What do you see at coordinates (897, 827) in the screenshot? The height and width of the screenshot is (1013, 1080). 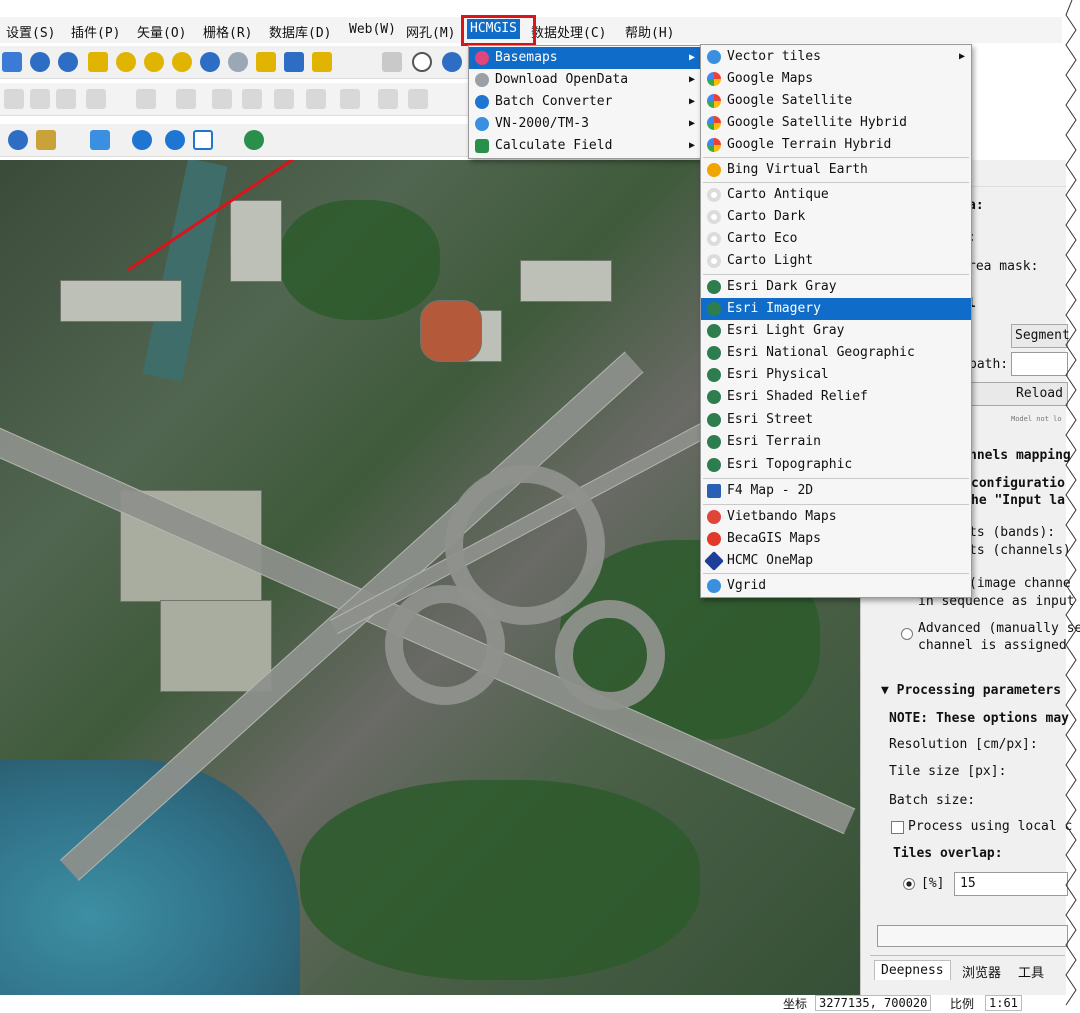 I see `local-cache-checkbox` at bounding box center [897, 827].